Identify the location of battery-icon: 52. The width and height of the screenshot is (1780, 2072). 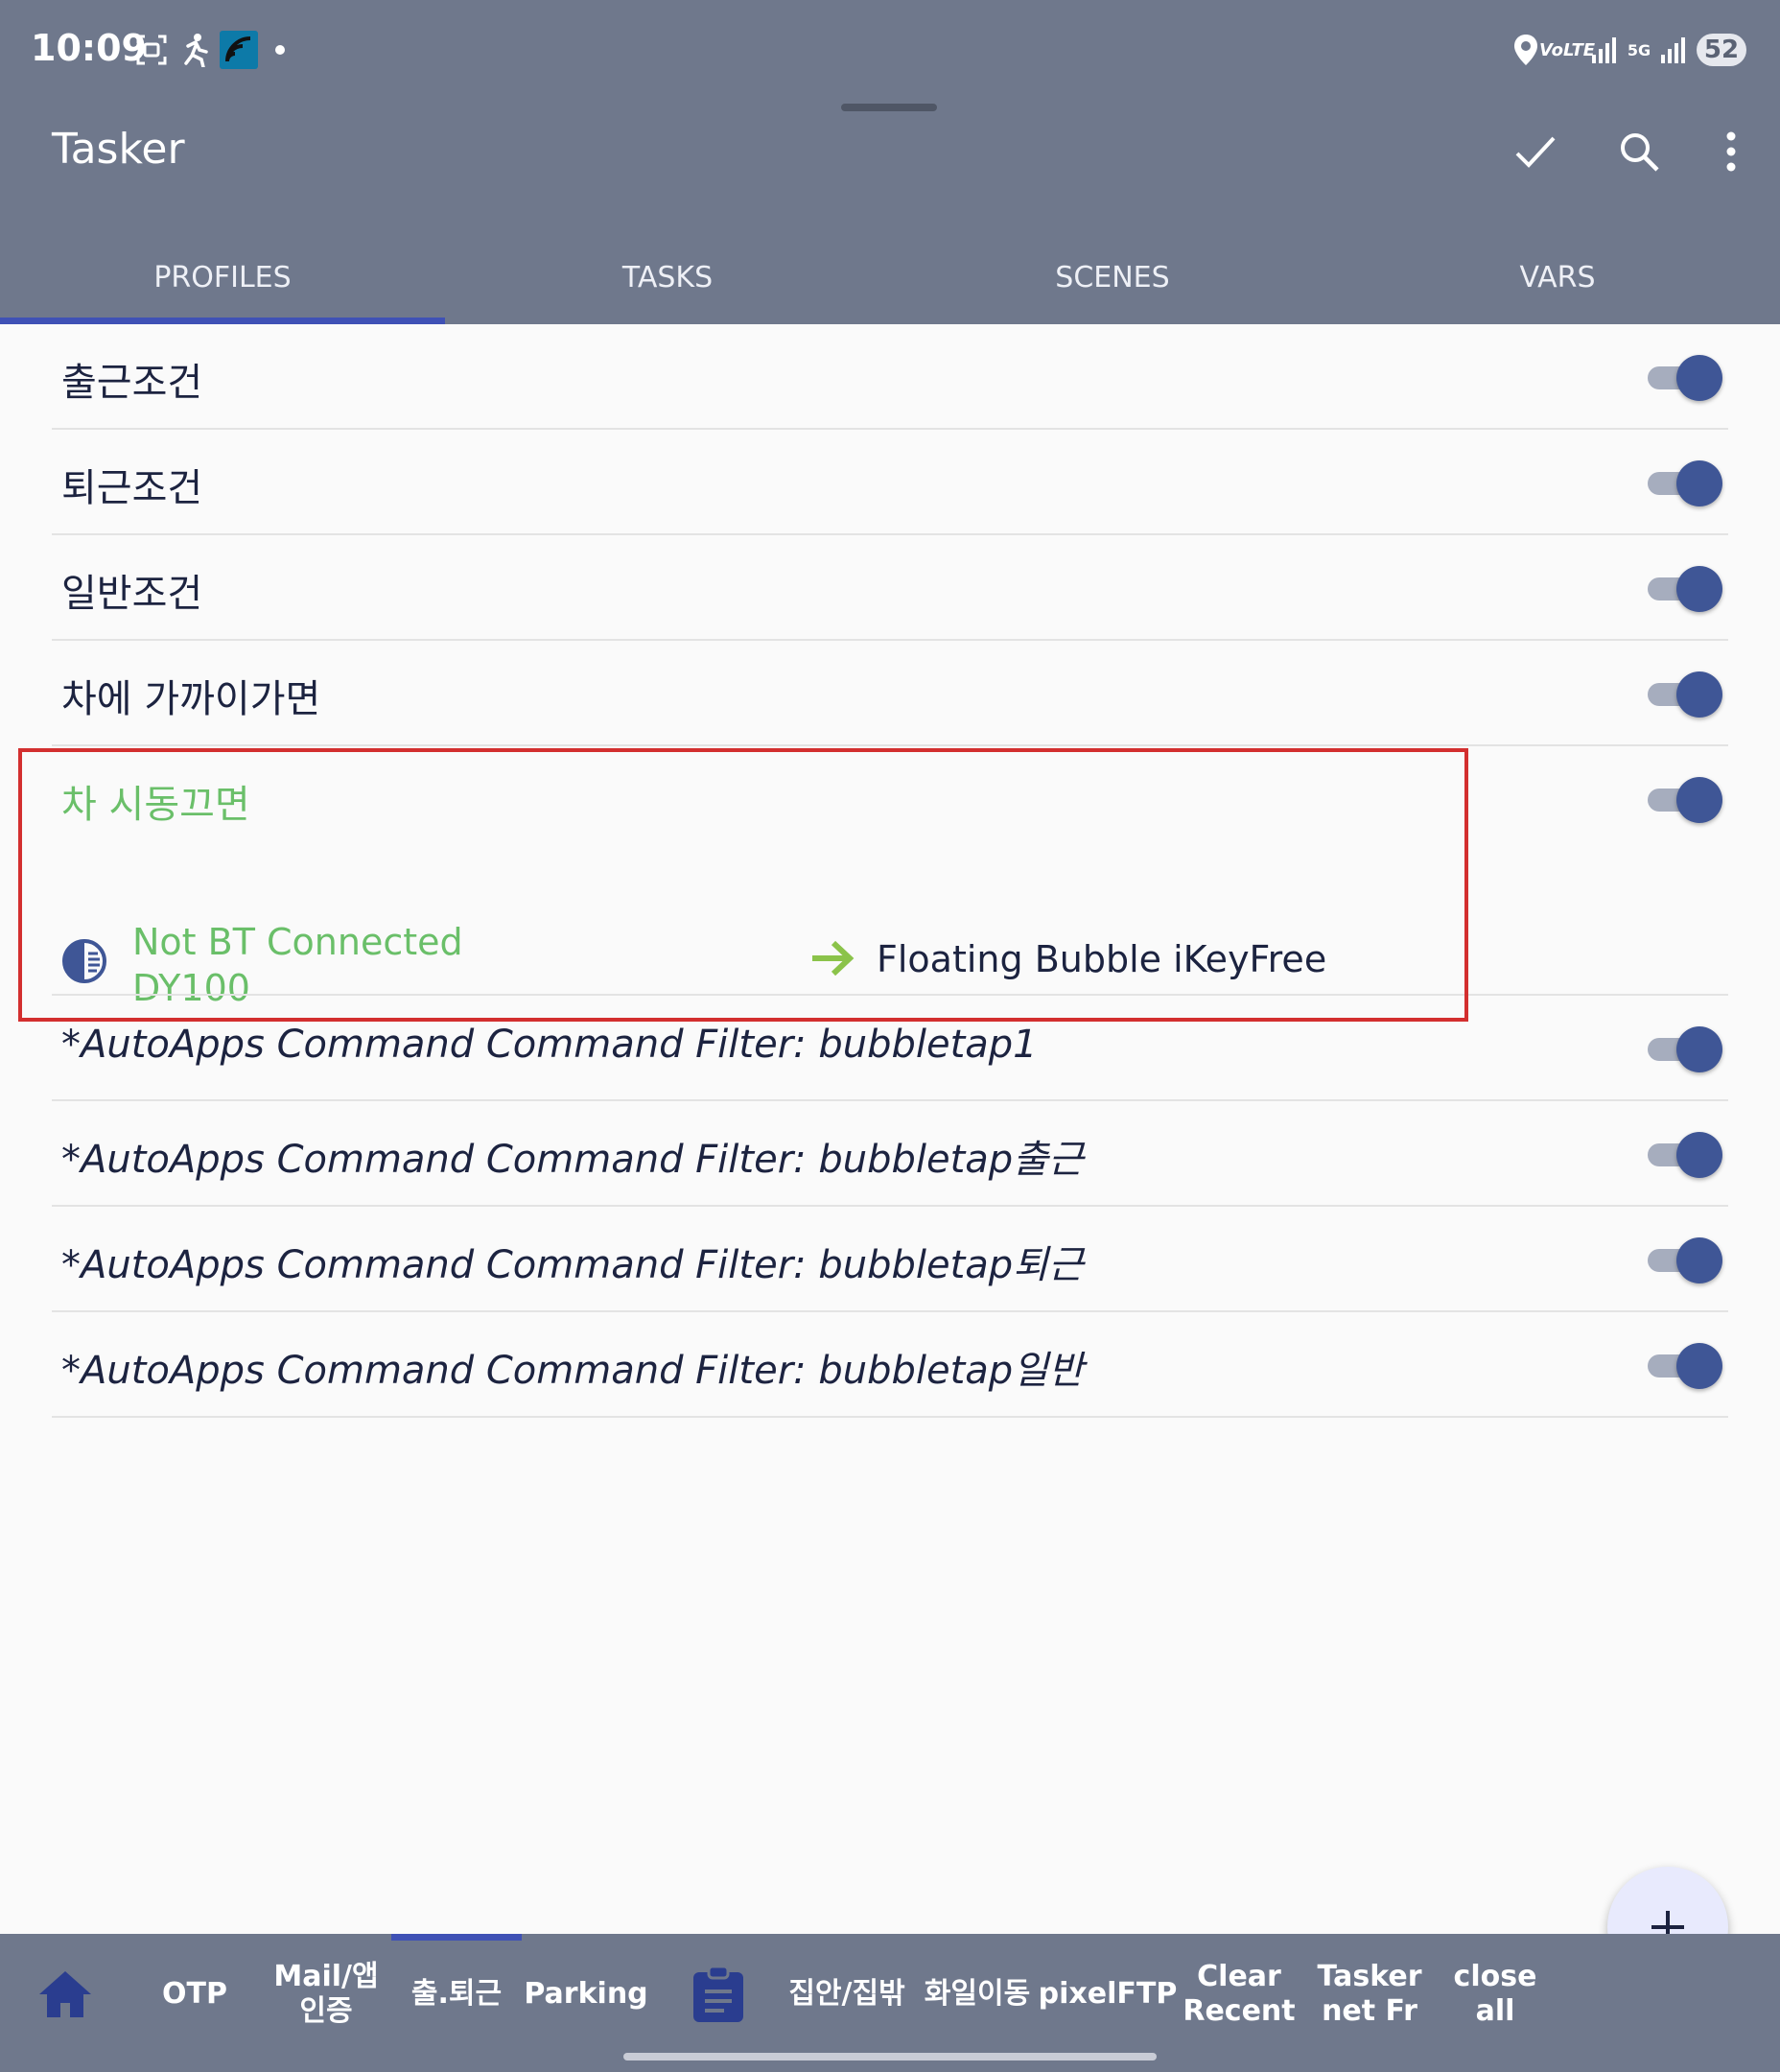
(1721, 50).